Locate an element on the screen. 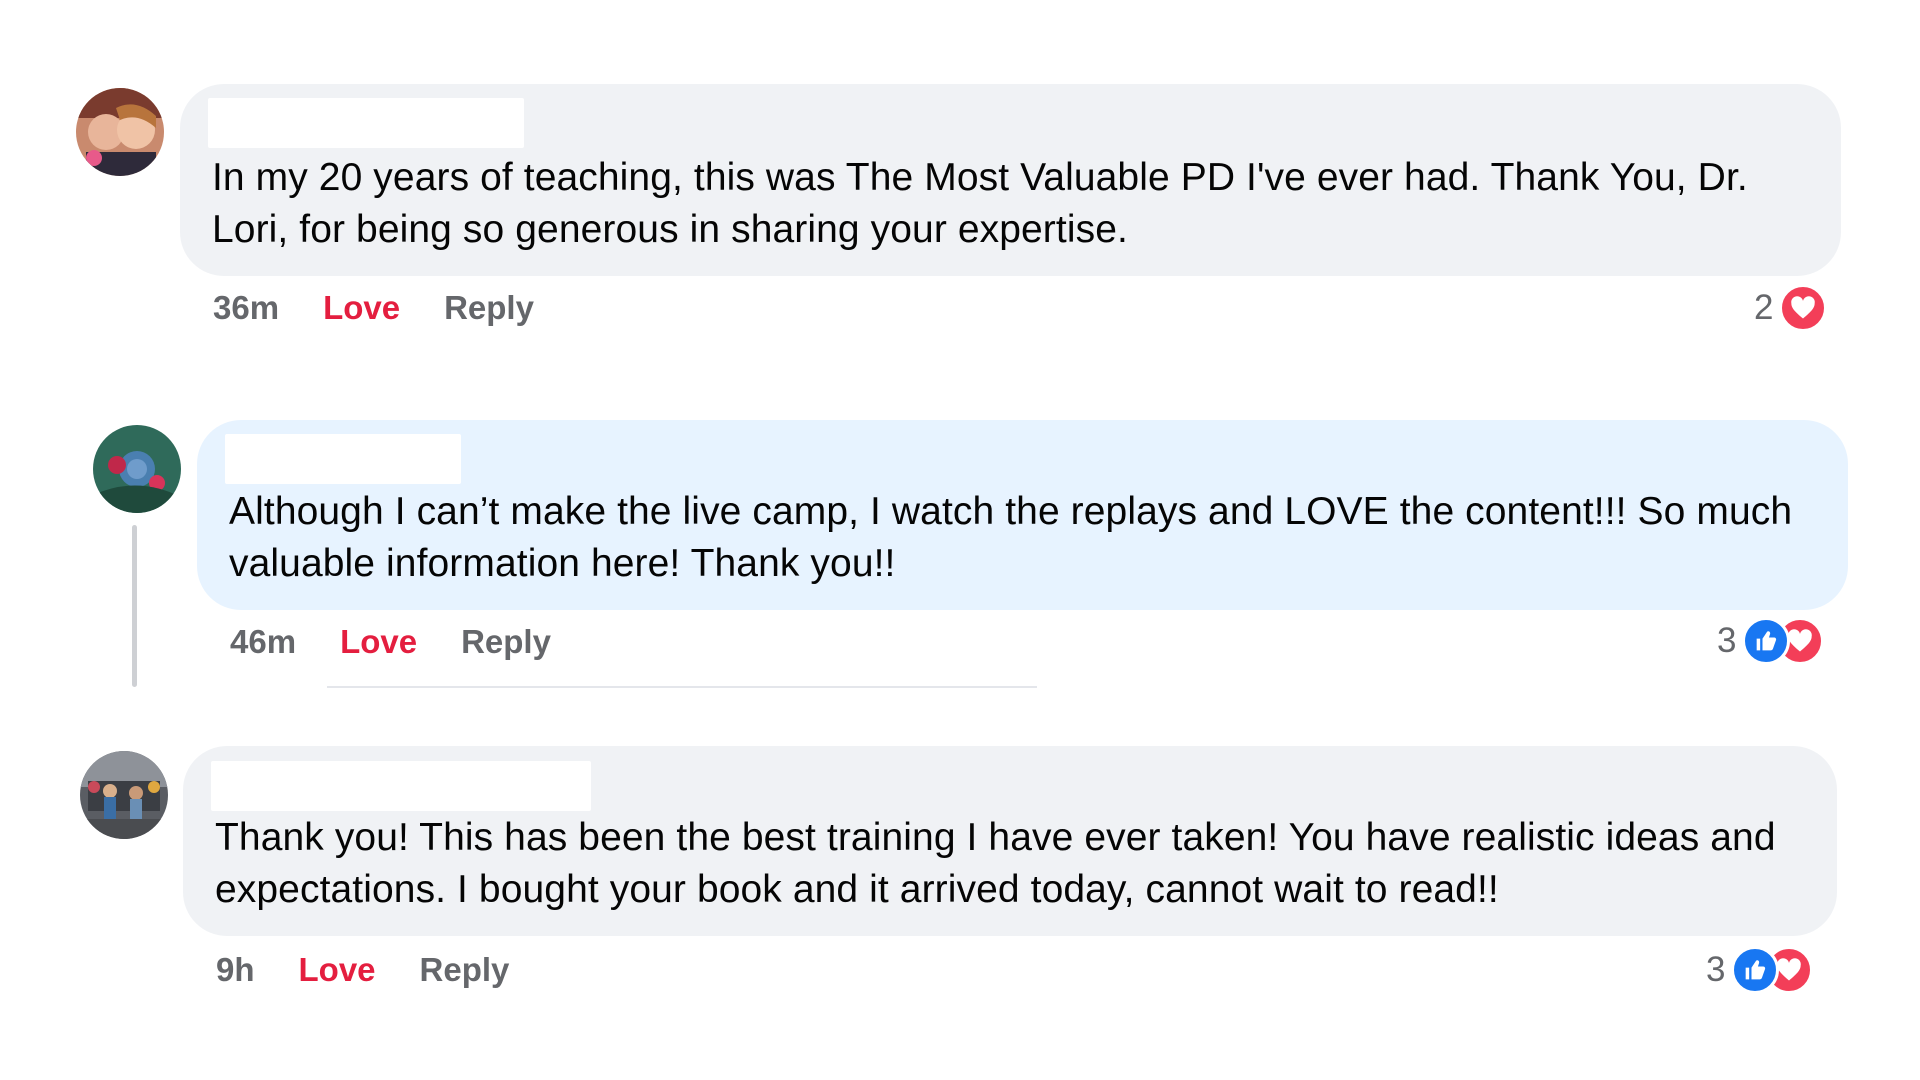 The height and width of the screenshot is (1080, 1920). reaction-summary: 2 is located at coordinates (1791, 308).